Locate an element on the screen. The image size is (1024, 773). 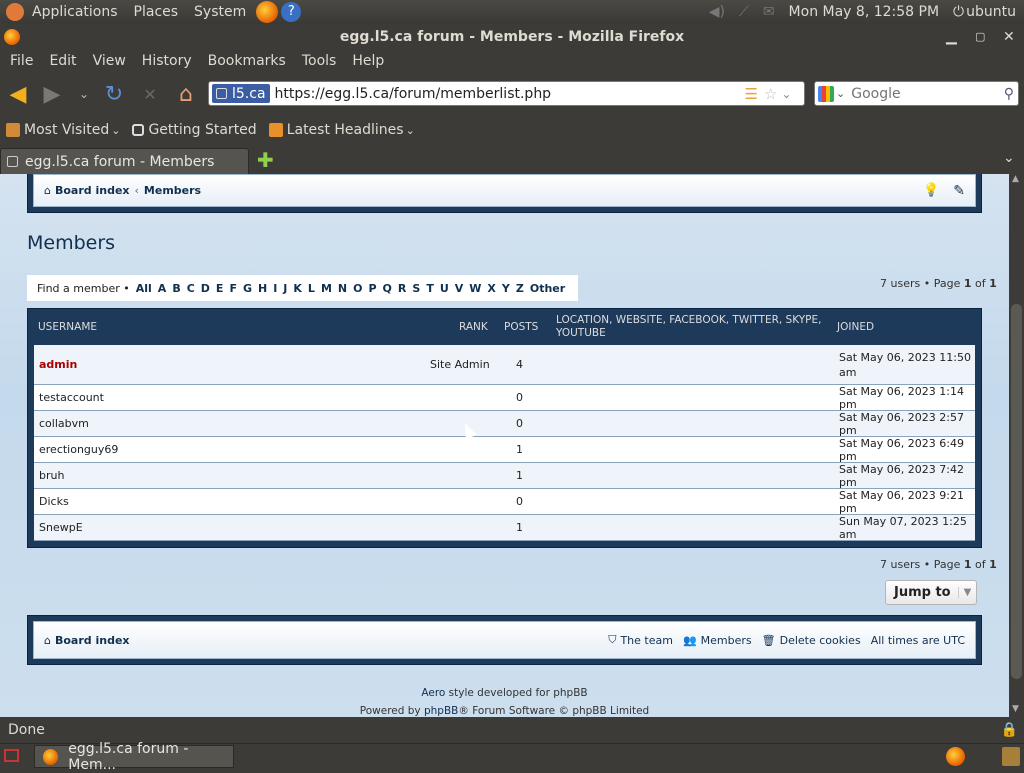
delete-cookies-link: Delete cookies is located at coordinates (820, 640).